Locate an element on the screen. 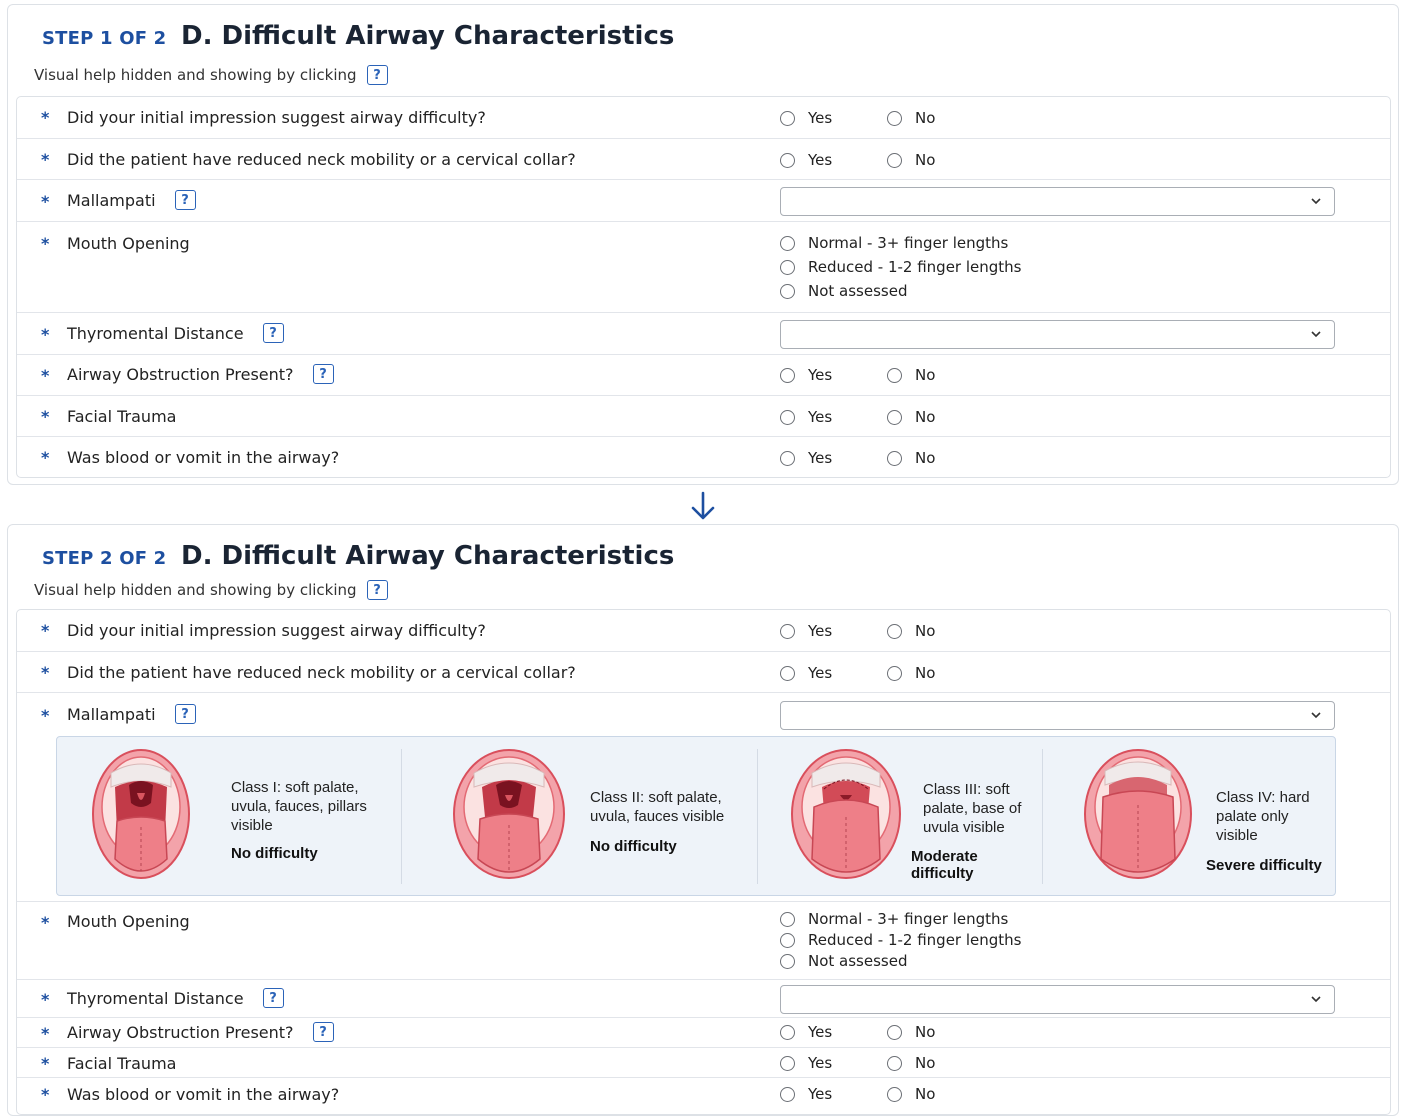 The width and height of the screenshot is (1405, 1119). description-line: uvula, fauces, pillars is located at coordinates (299, 806).